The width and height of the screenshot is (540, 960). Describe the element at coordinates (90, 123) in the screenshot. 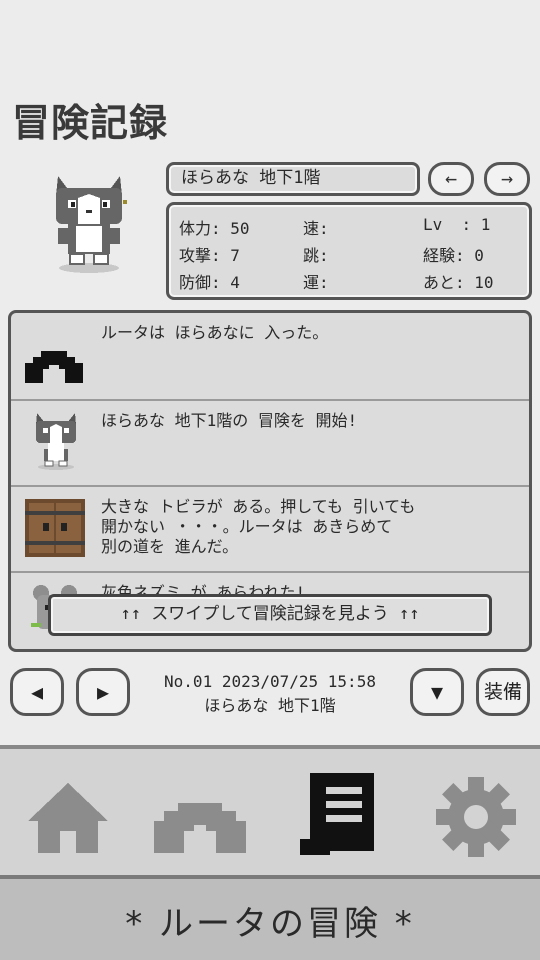

I see `page-title: 冒険記録` at that location.